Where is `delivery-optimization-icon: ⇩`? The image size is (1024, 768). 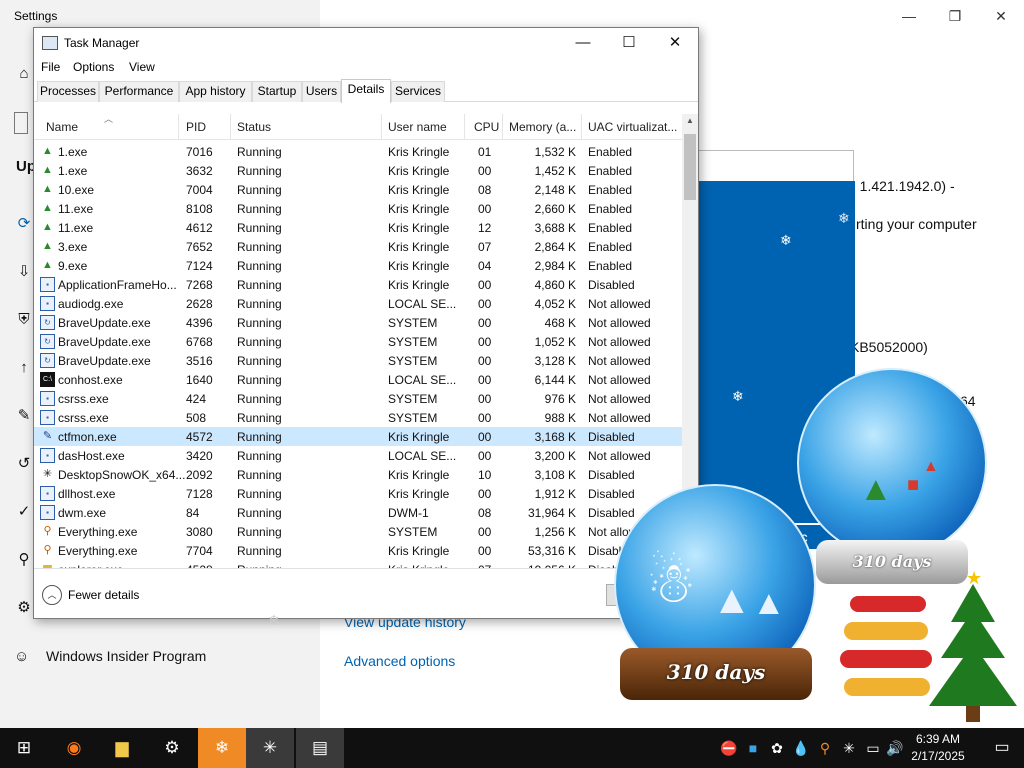
delivery-optimization-icon: ⇩ is located at coordinates (24, 272).